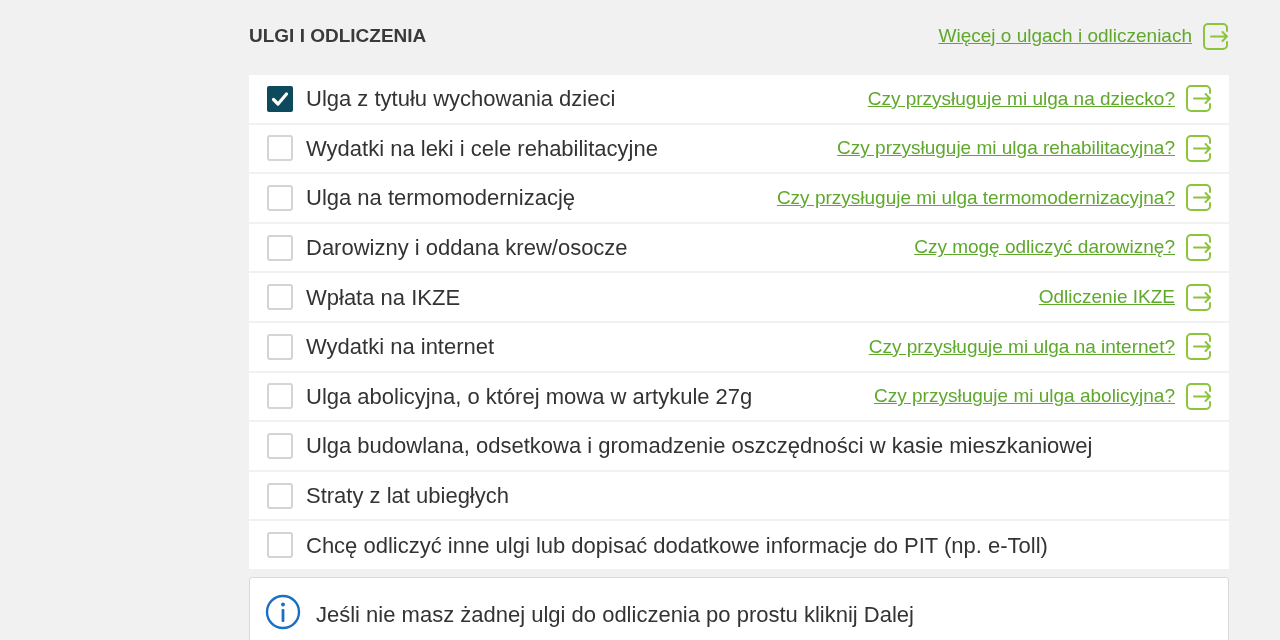 This screenshot has width=1280, height=640. What do you see at coordinates (482, 148) in the screenshot?
I see `relief-label: Wydatki na leki i cele rehabilitacyjne` at bounding box center [482, 148].